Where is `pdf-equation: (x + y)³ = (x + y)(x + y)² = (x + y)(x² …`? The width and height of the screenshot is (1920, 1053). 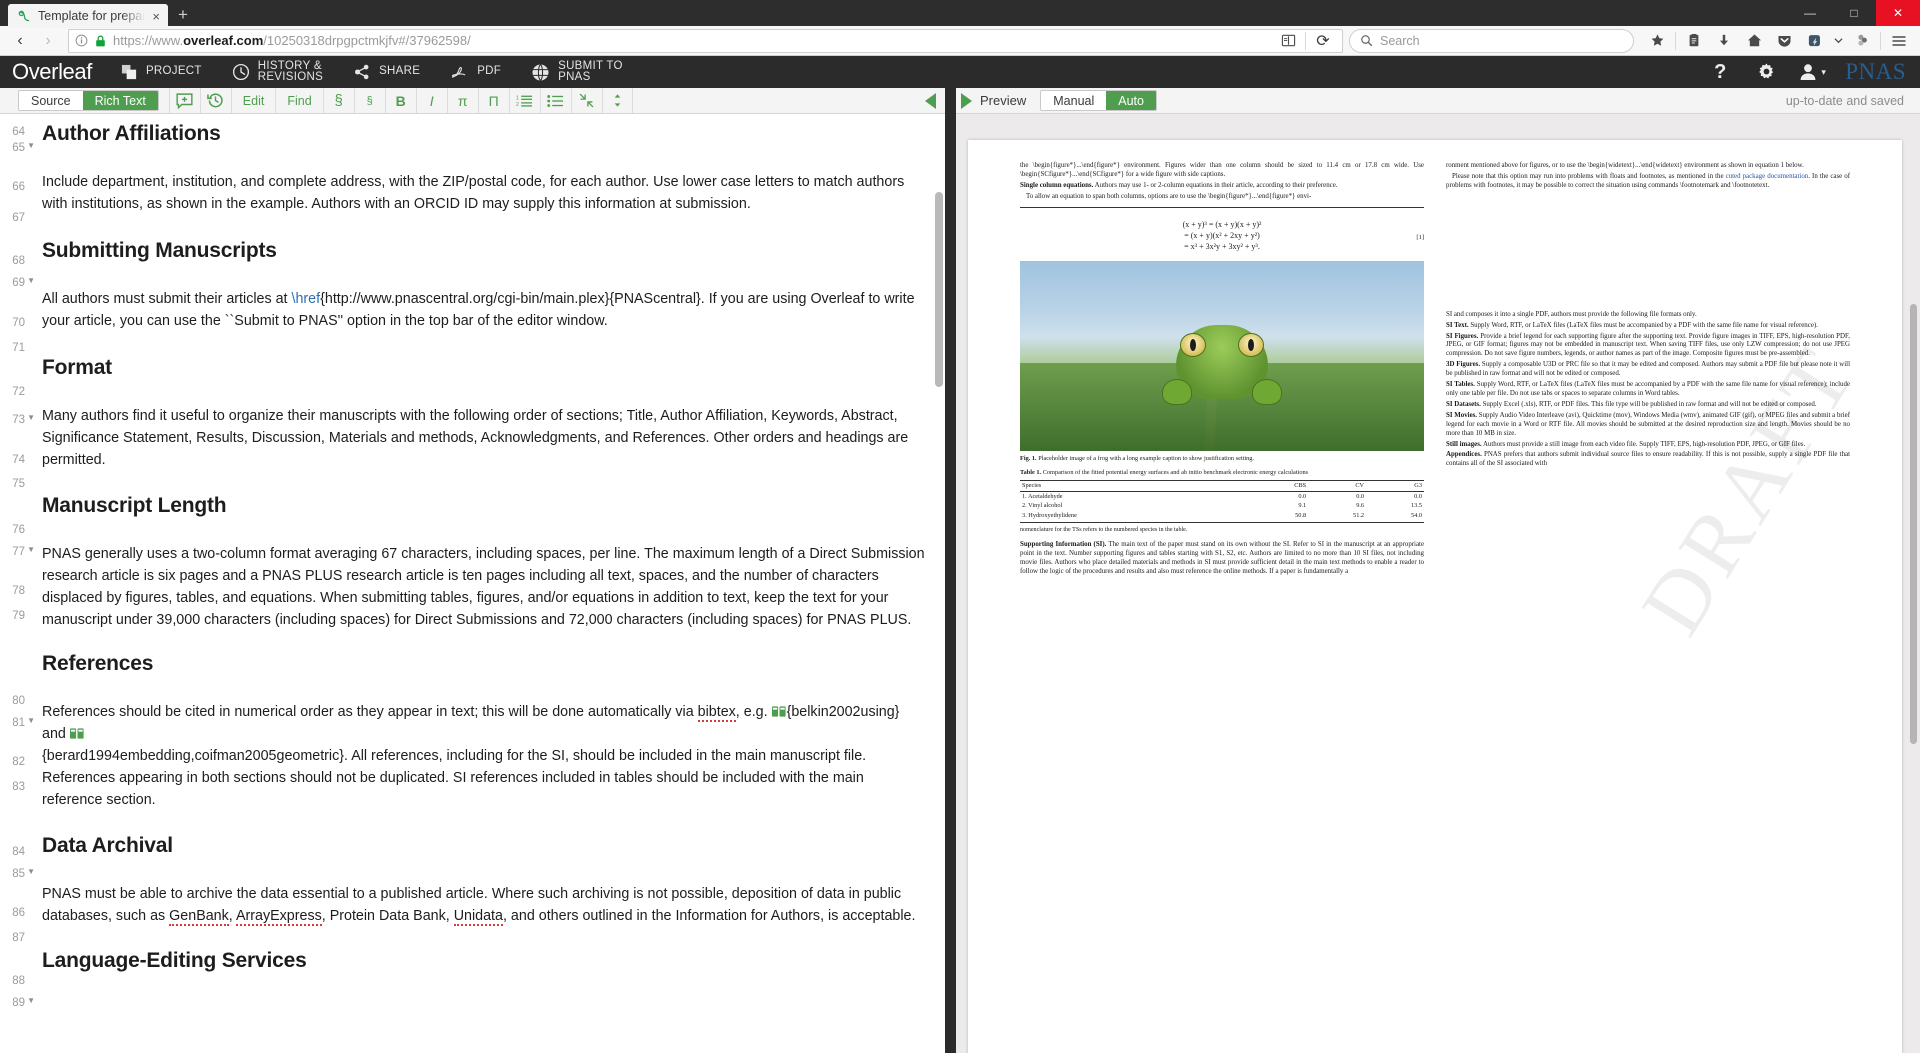 pdf-equation: (x + y)³ = (x + y)(x + y)² = (x + y)(x² … is located at coordinates (1222, 235).